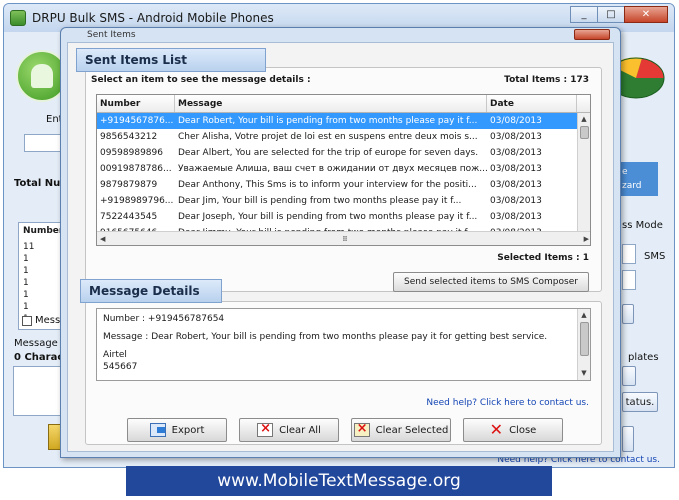 This screenshot has width=679, height=500. What do you see at coordinates (507, 403) in the screenshot?
I see `help-link: Need help? Click here to contact us.` at bounding box center [507, 403].